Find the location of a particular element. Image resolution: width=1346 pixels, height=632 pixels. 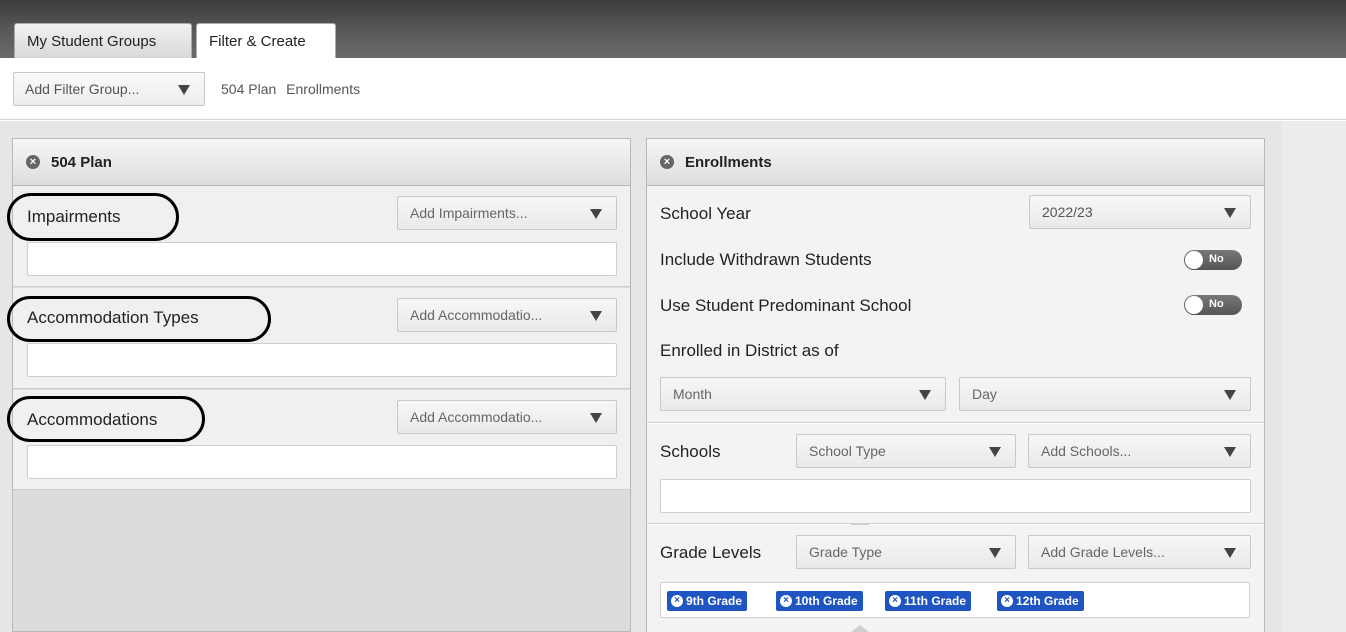

grade-chip: × 11th Grade is located at coordinates (928, 601).